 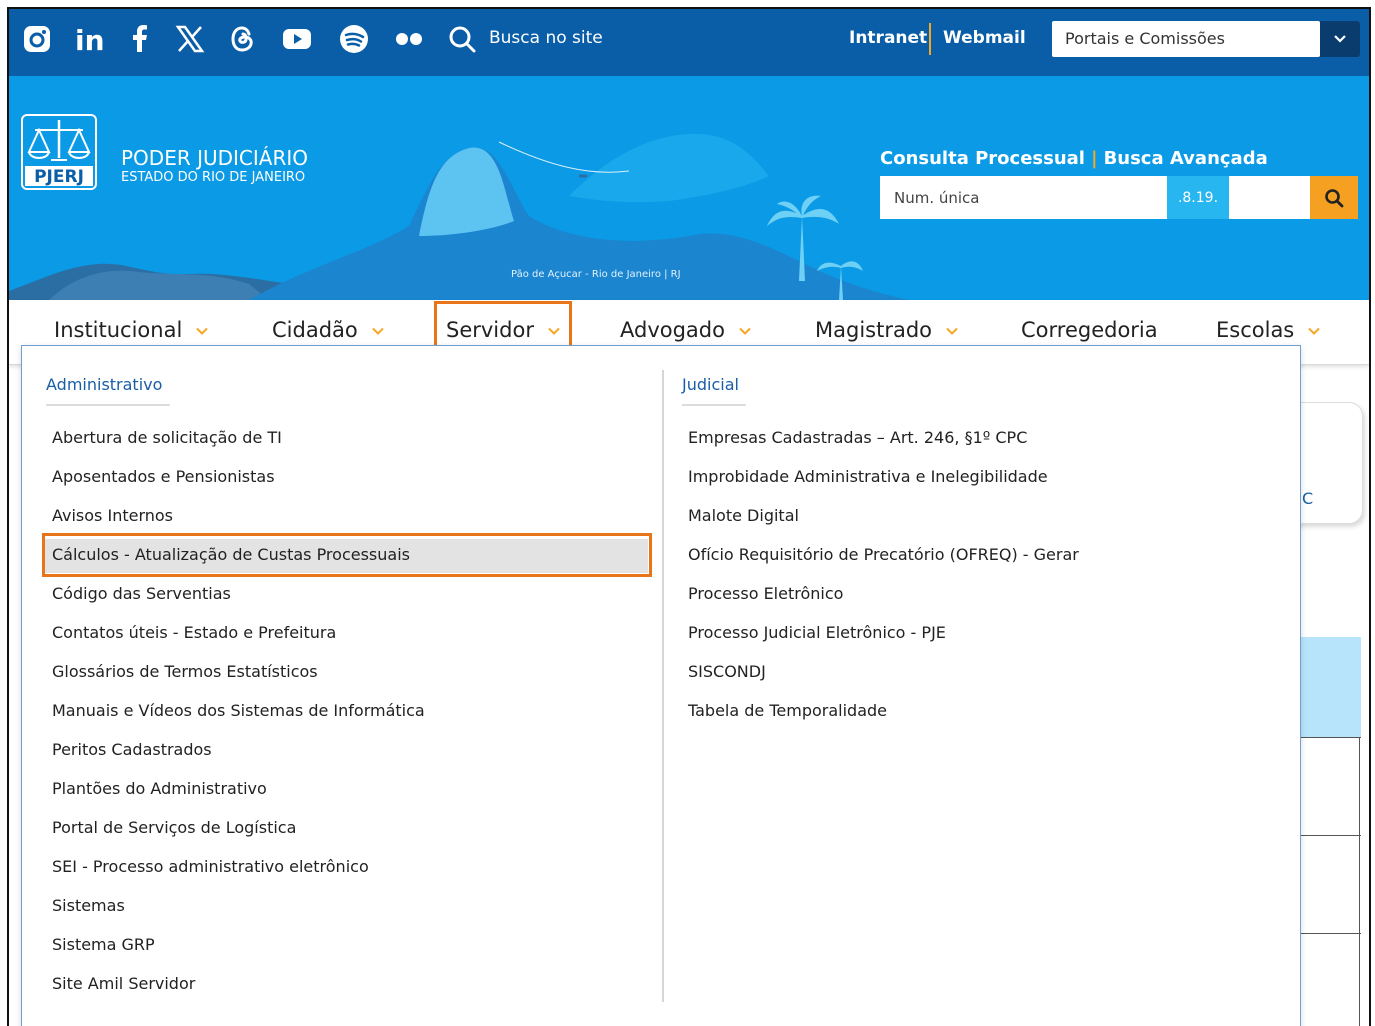 What do you see at coordinates (140, 39) in the screenshot?
I see `facebook-icon` at bounding box center [140, 39].